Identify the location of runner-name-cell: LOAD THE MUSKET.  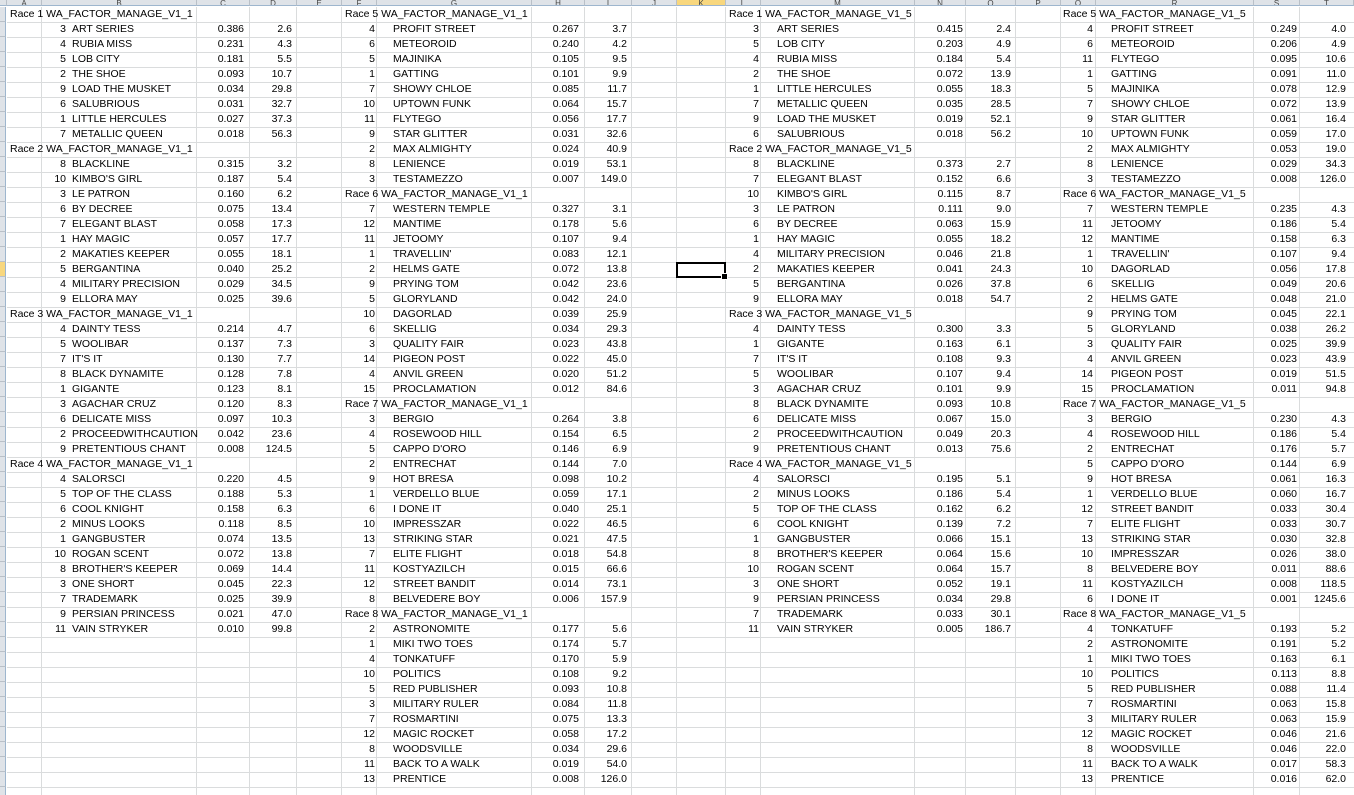
(826, 119).